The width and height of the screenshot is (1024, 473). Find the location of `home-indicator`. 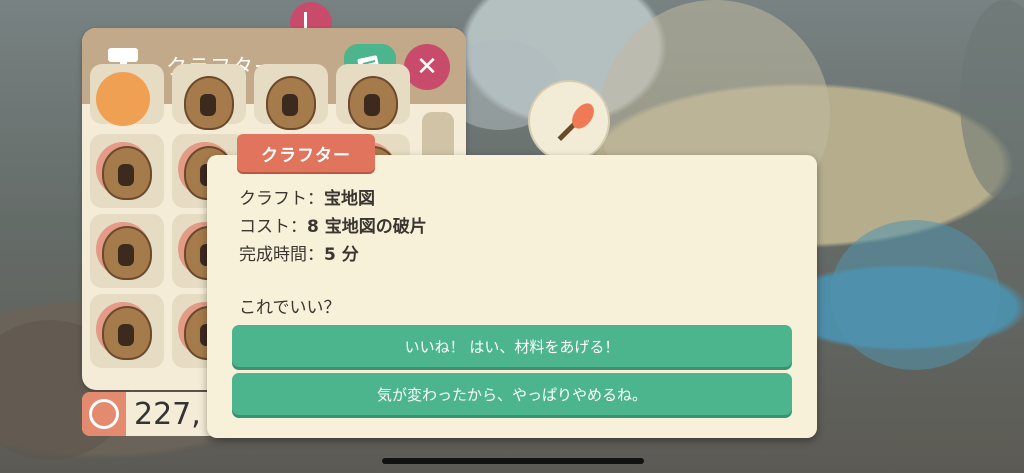

home-indicator is located at coordinates (513, 461).